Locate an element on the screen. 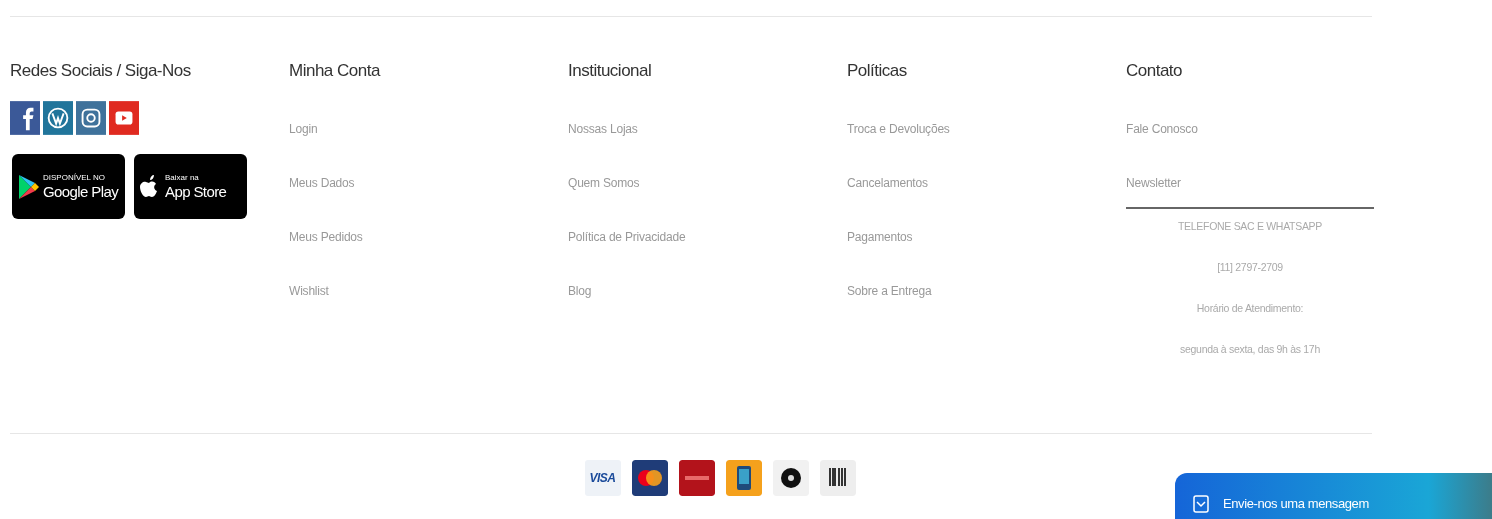  app-store-badge: Baixar na App Store is located at coordinates (190, 186).